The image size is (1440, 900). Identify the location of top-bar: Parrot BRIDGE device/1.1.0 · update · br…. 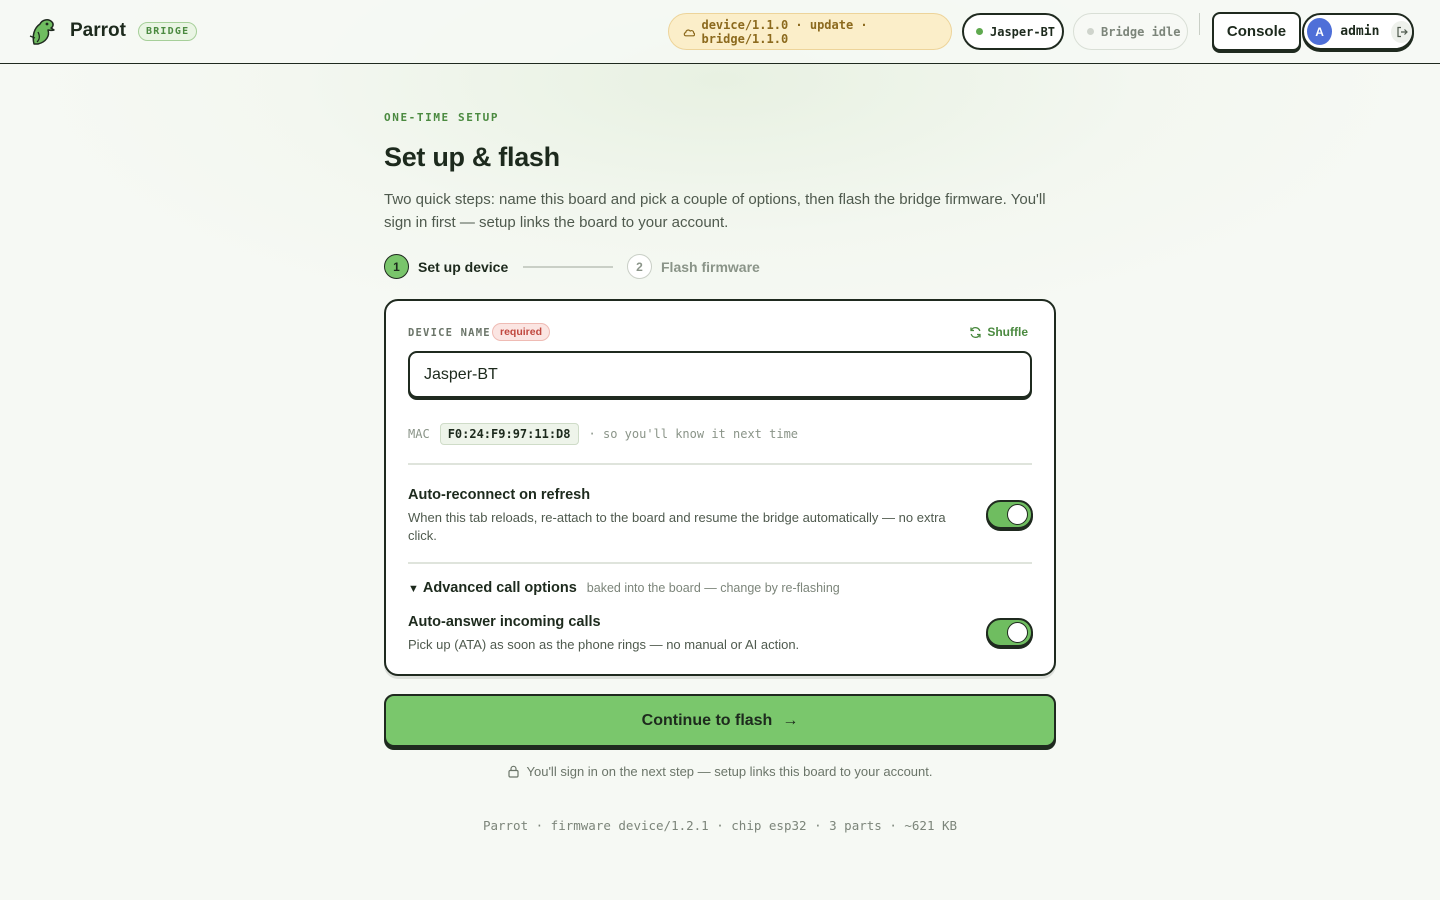
(720, 32).